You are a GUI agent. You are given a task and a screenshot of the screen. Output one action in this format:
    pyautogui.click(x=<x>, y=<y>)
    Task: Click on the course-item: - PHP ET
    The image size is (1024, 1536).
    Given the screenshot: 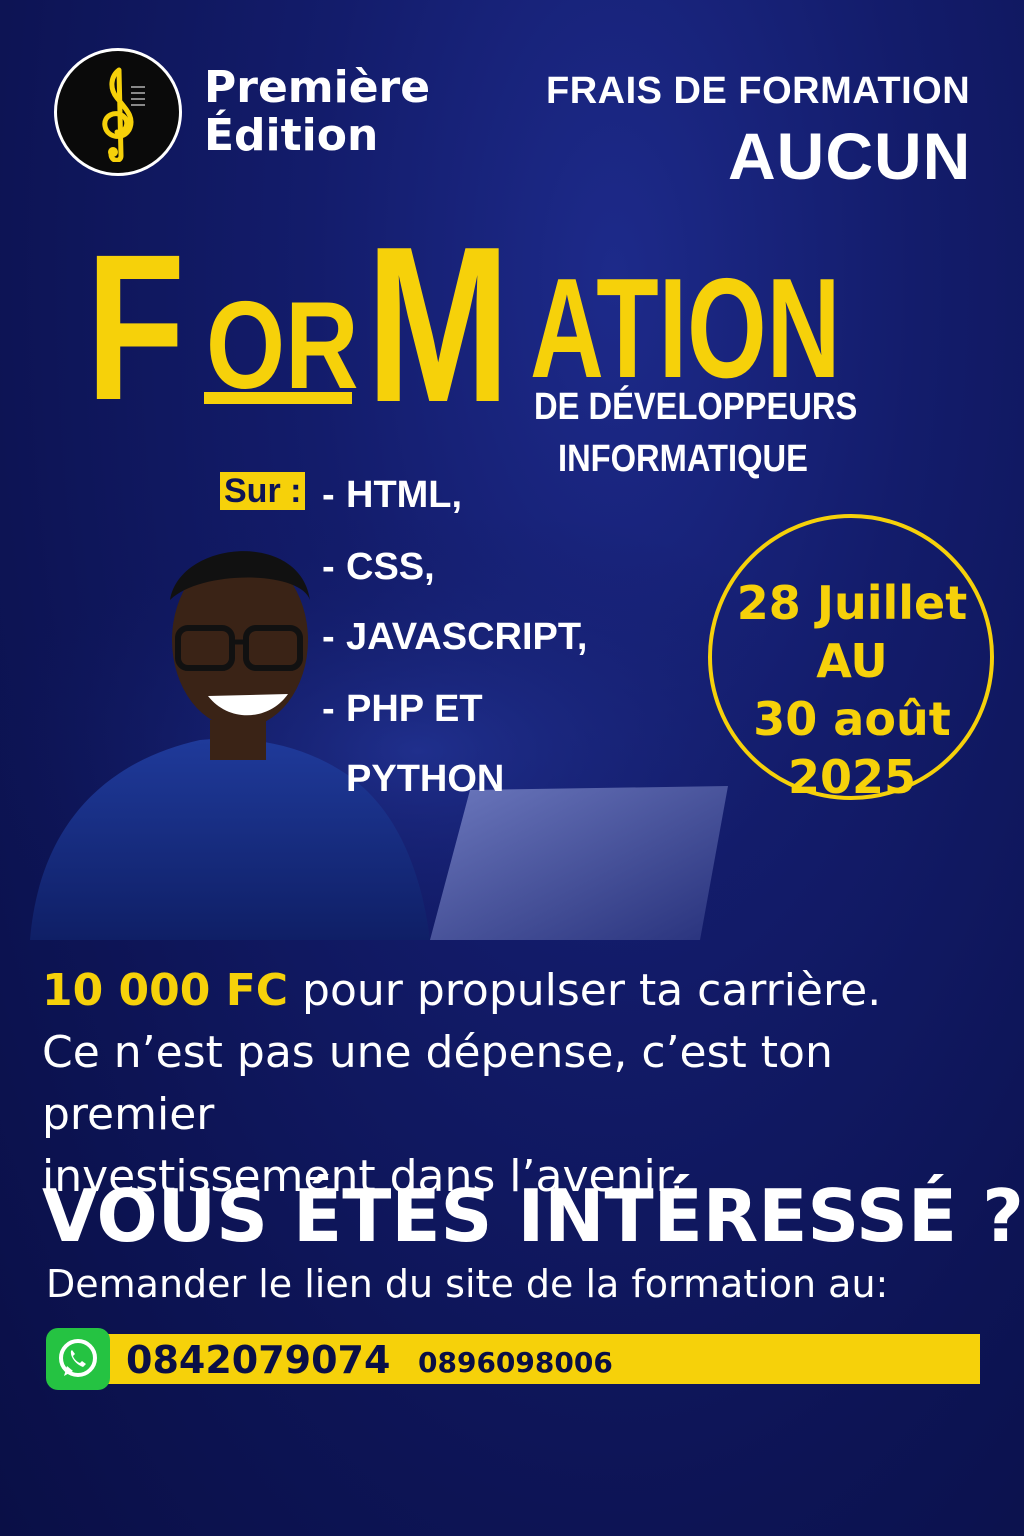 What is the action you would take?
    pyautogui.click(x=402, y=709)
    